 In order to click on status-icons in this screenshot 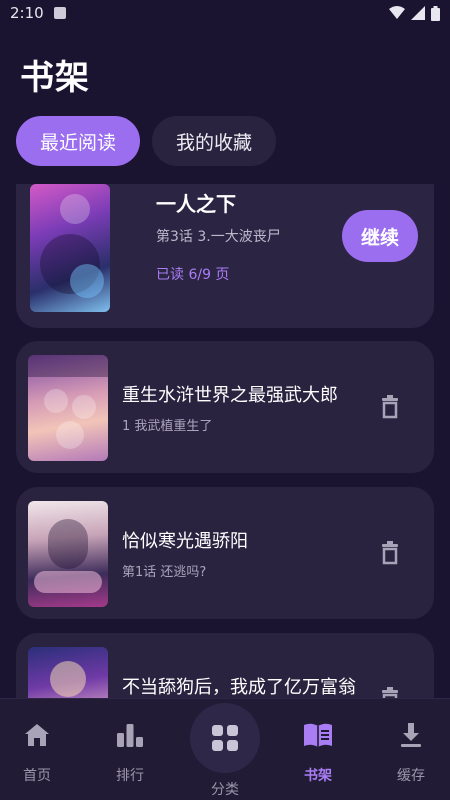, I will do `click(414, 13)`.